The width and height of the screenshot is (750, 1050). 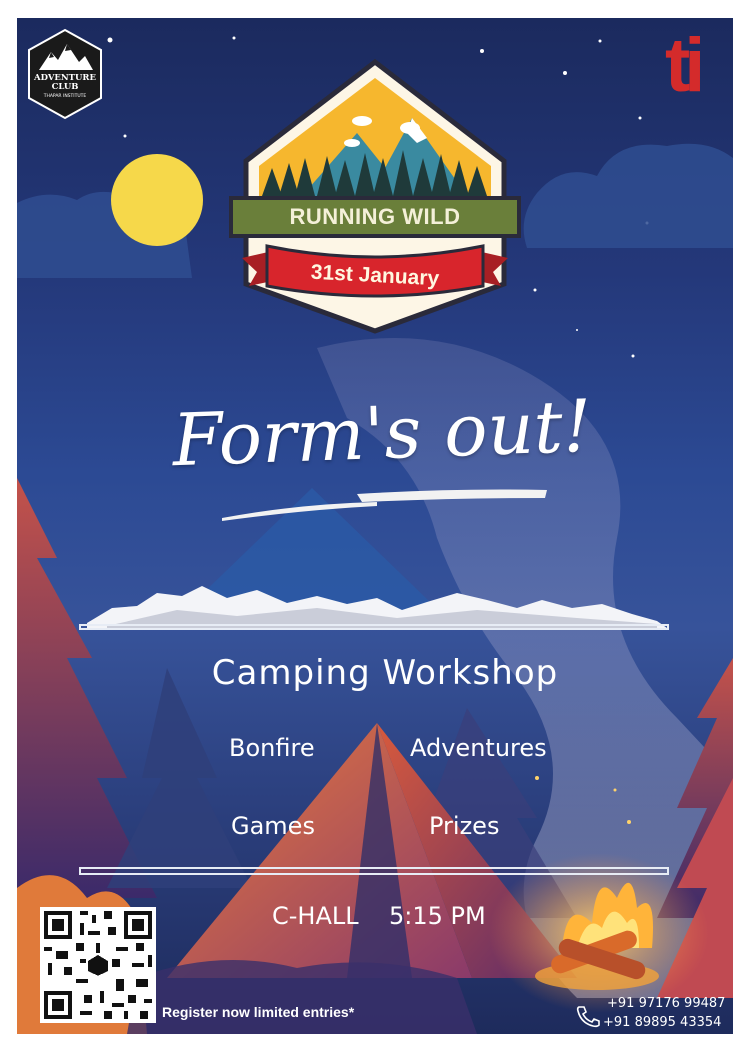 What do you see at coordinates (685, 65) in the screenshot?
I see `ti-logo: ti` at bounding box center [685, 65].